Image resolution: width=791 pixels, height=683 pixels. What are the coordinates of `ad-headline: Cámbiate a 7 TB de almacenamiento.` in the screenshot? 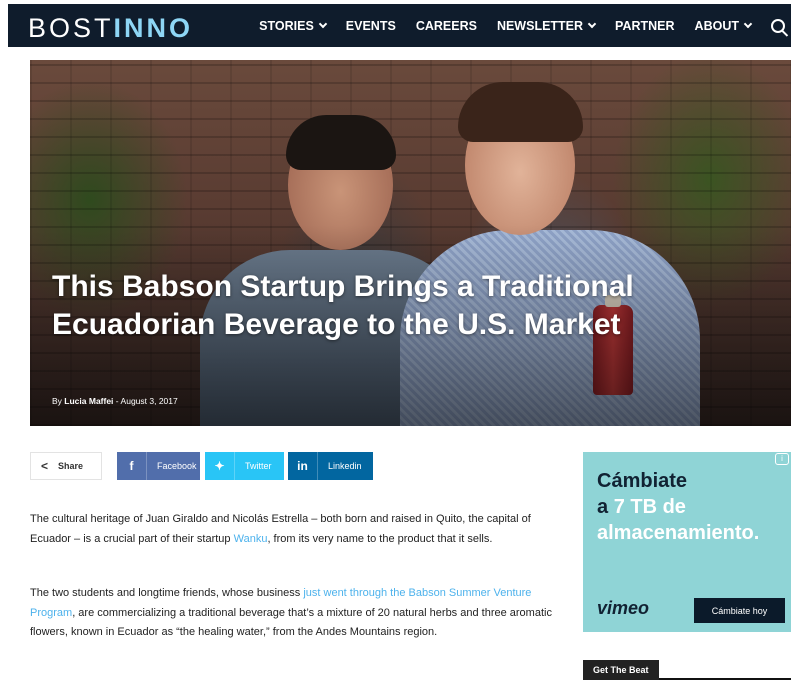 It's located at (678, 507).